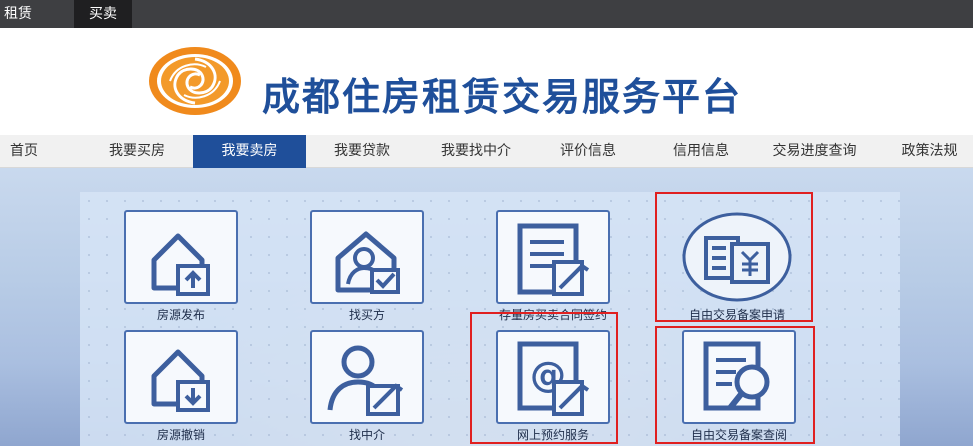  I want to click on highlight-box-online-appointment, so click(544, 378).